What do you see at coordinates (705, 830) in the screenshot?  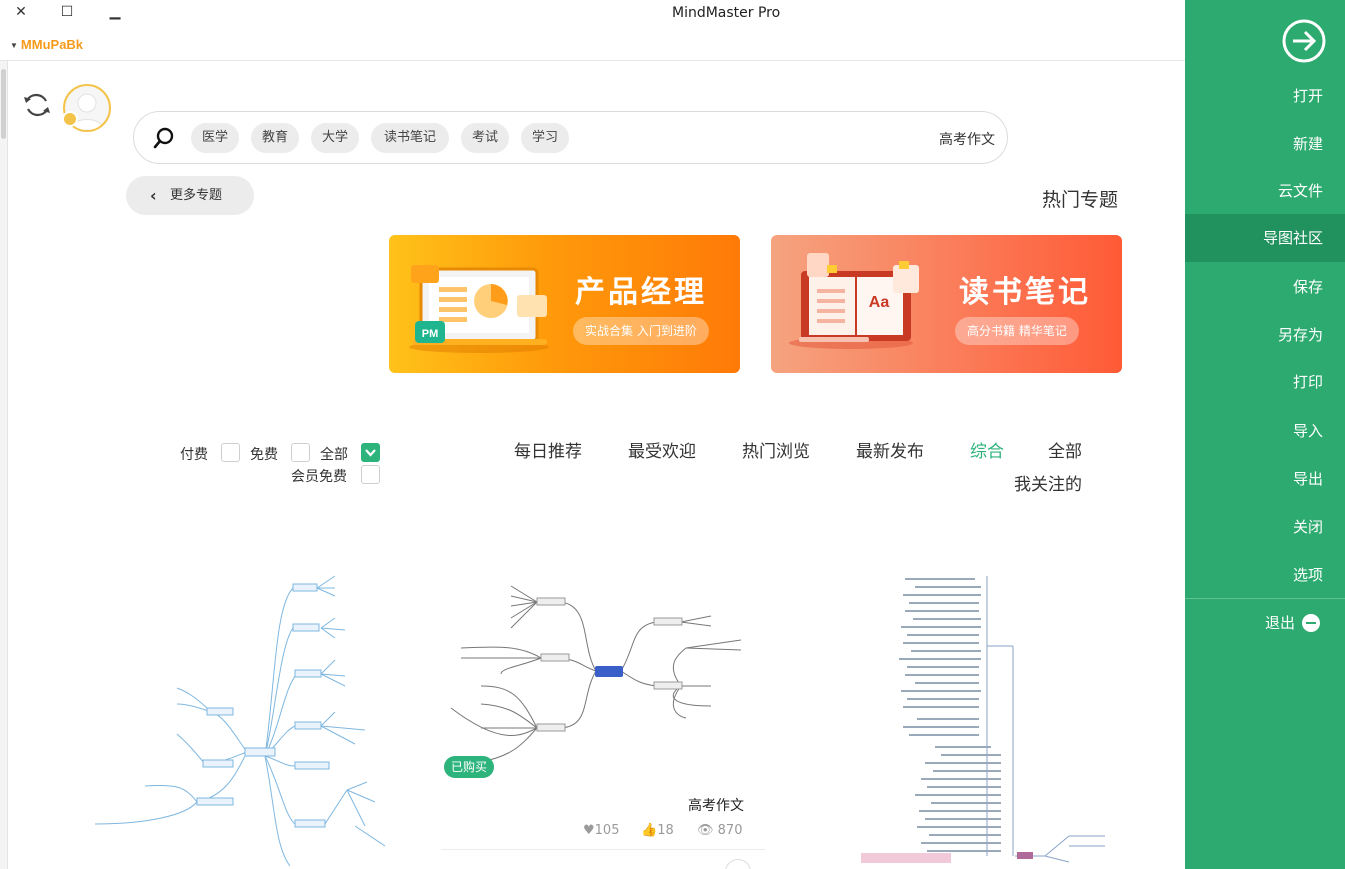 I see `eye-icon: 👁` at bounding box center [705, 830].